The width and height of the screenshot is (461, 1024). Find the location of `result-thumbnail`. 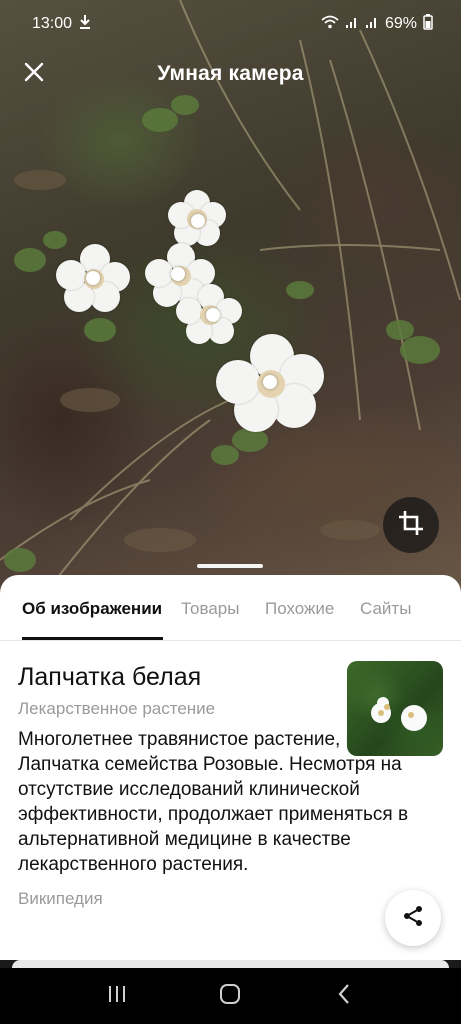

result-thumbnail is located at coordinates (395, 708).